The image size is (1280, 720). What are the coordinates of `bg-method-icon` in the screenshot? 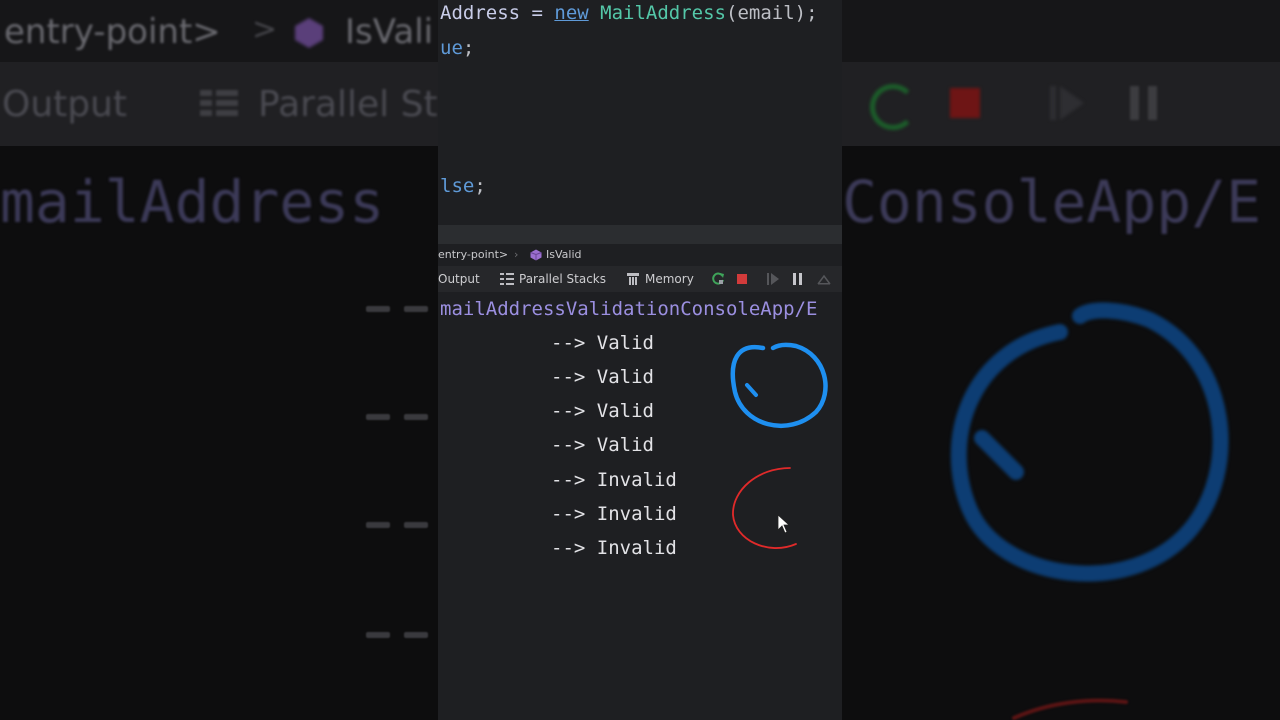 It's located at (309, 33).